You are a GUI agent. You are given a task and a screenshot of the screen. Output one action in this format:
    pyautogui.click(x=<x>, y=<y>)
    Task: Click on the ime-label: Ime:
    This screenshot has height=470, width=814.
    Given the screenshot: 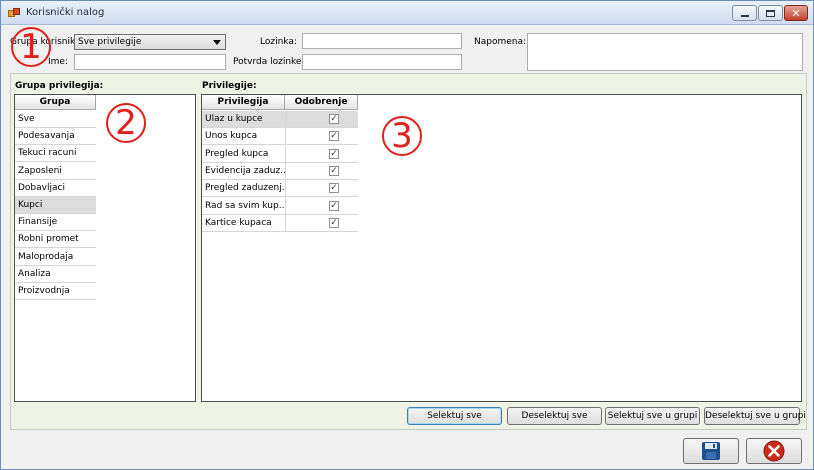 What is the action you would take?
    pyautogui.click(x=58, y=62)
    